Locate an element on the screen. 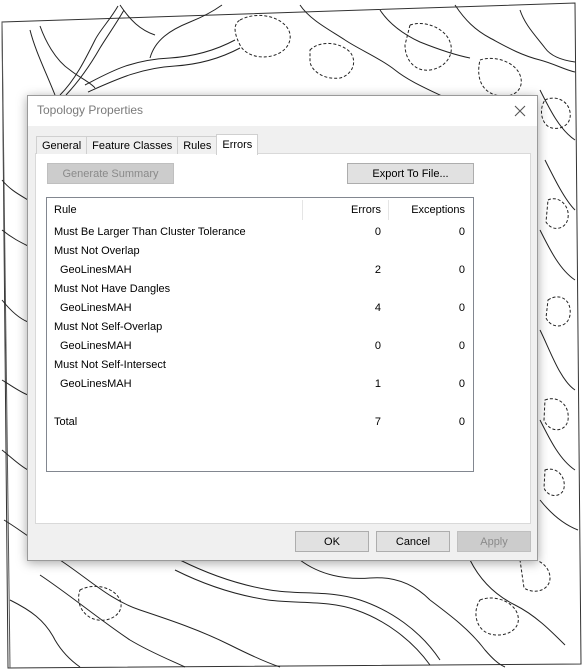  dialog-title: Topology Properties is located at coordinates (90, 110).